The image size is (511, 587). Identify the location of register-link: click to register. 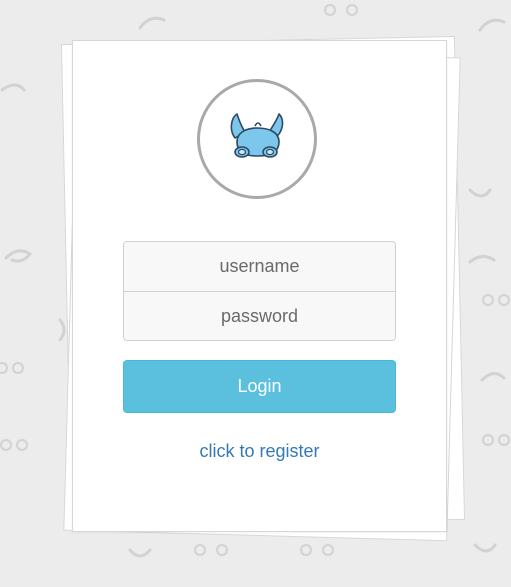
(259, 451).